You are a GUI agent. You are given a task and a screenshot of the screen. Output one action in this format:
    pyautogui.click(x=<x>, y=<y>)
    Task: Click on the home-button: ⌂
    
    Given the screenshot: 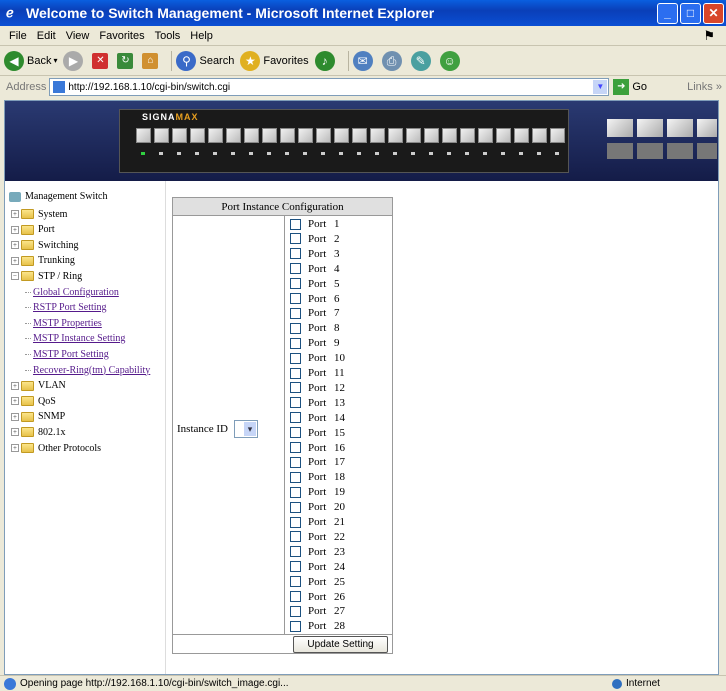 What is the action you would take?
    pyautogui.click(x=151, y=60)
    